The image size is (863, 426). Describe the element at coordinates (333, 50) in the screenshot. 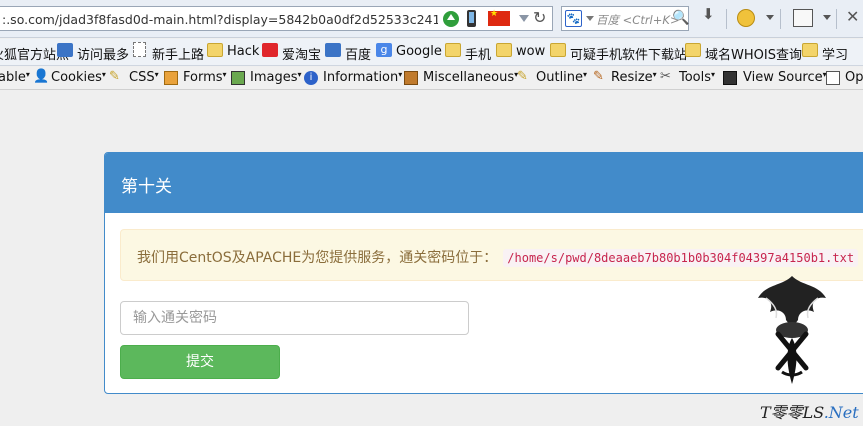

I see `baidu-icon` at that location.